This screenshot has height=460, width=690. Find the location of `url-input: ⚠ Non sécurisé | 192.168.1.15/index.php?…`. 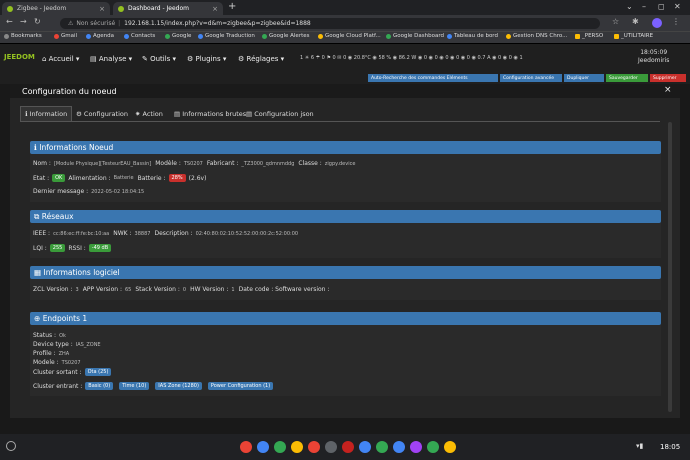

url-input: ⚠ Non sécurisé | 192.168.1.15/index.php?… is located at coordinates (330, 23).